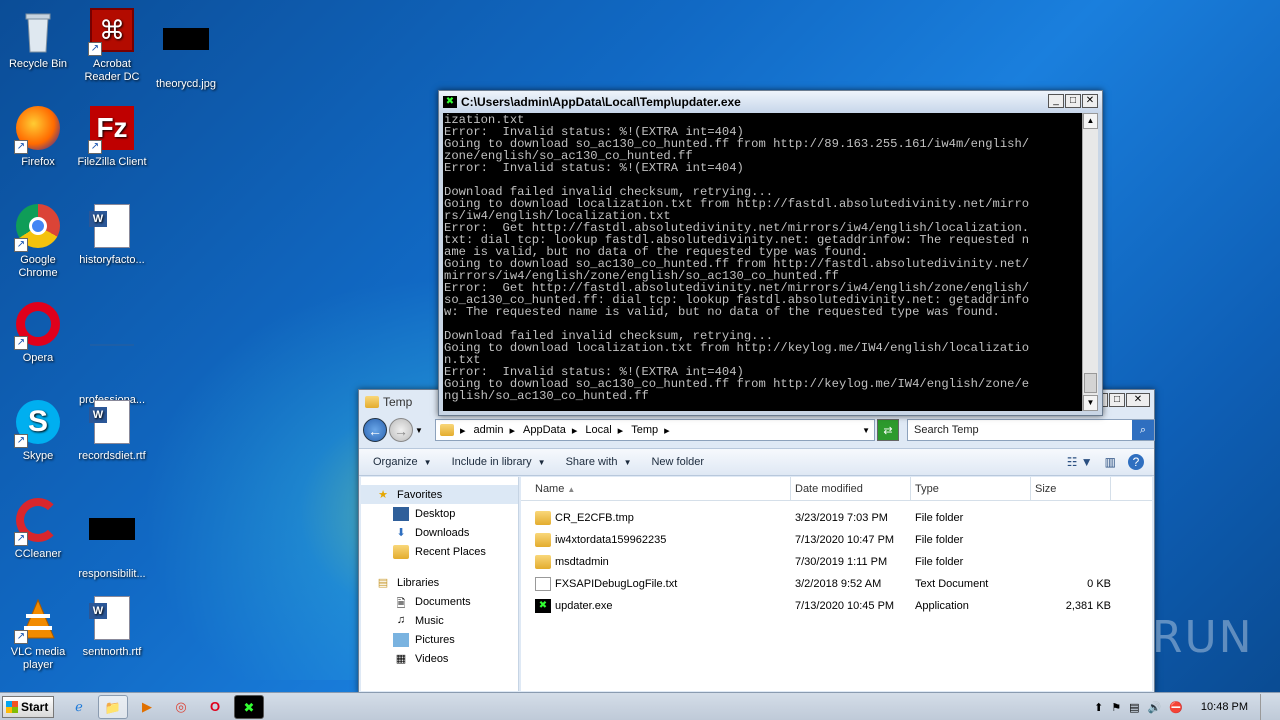 The height and width of the screenshot is (720, 1280). Describe the element at coordinates (383, 494) in the screenshot. I see `star-icon: ★` at that location.